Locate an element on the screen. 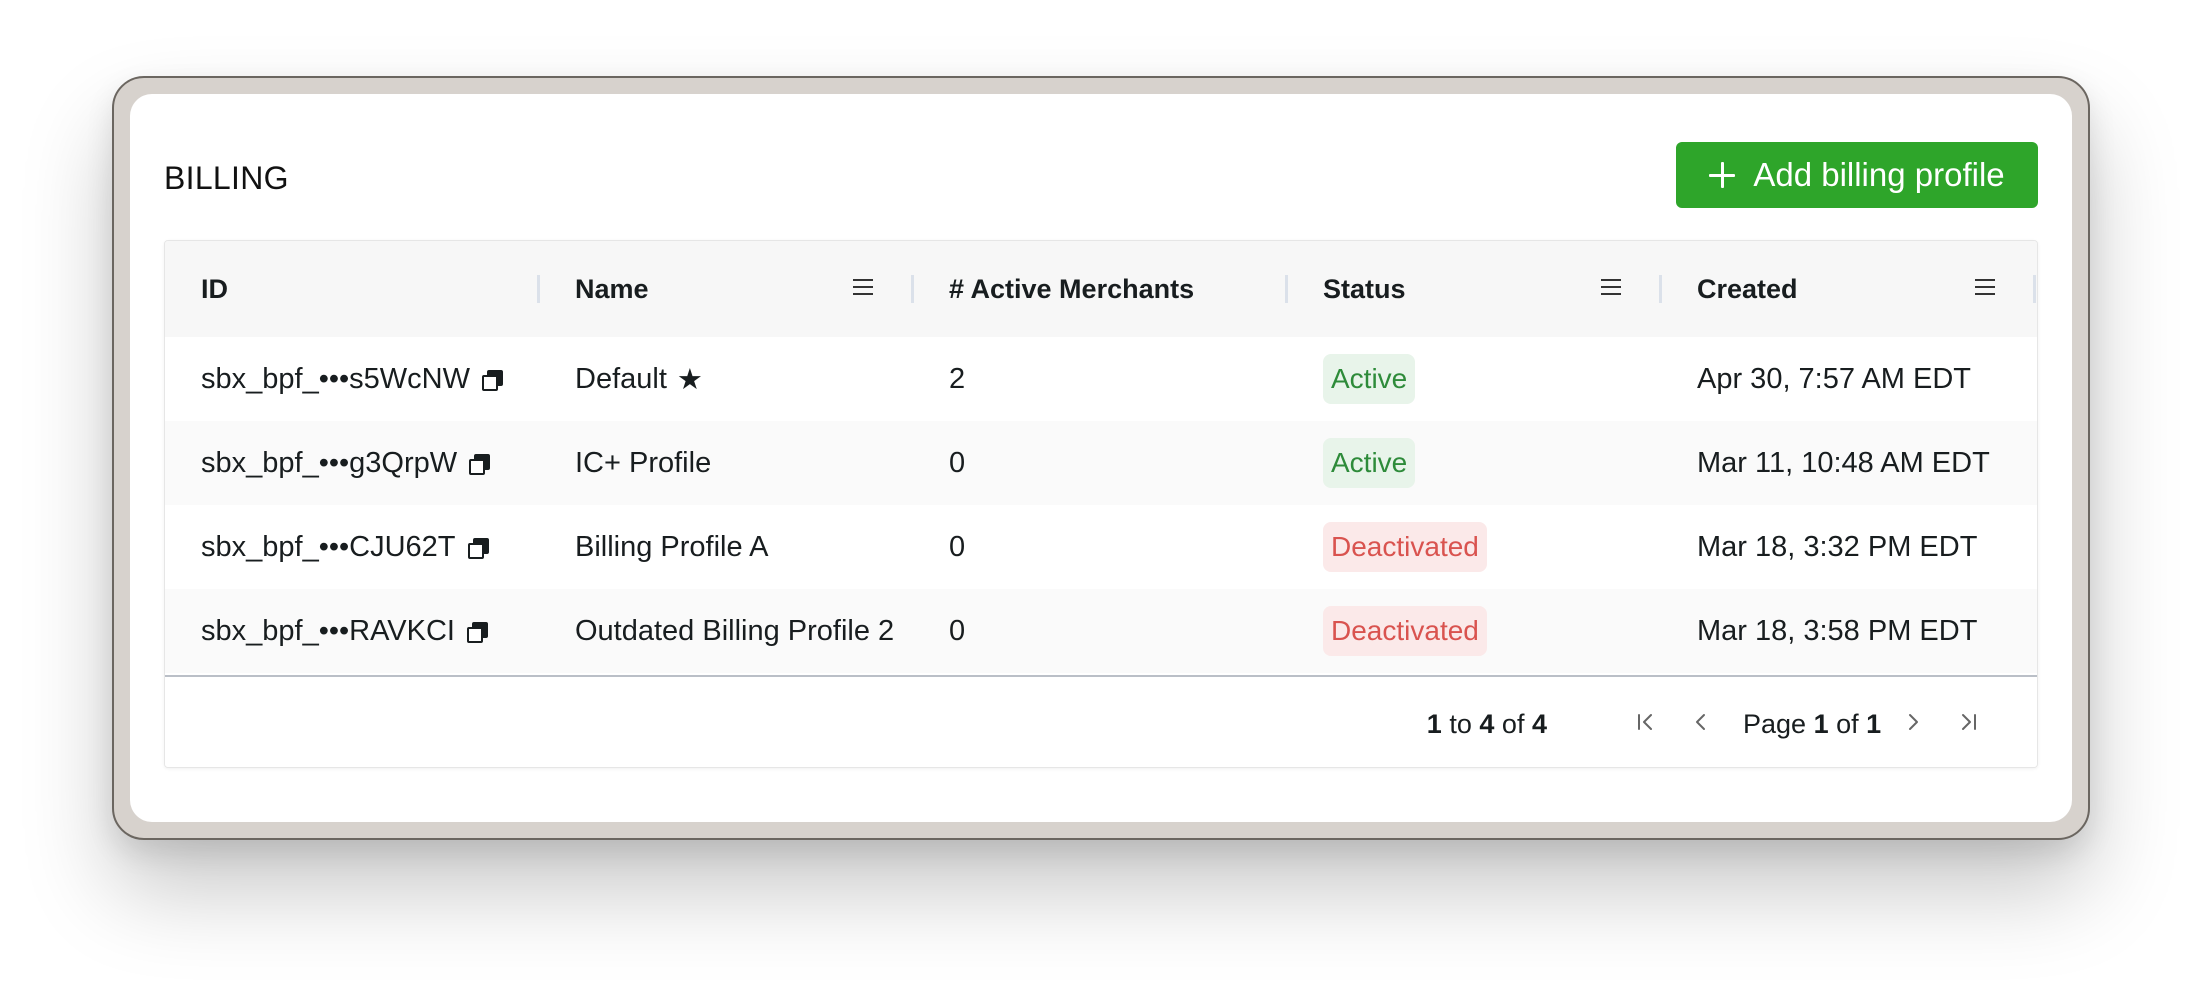 The width and height of the screenshot is (2202, 988). pagination-bar: 1 to 4 of 4 Page 1 of 1 is located at coordinates (1101, 721).